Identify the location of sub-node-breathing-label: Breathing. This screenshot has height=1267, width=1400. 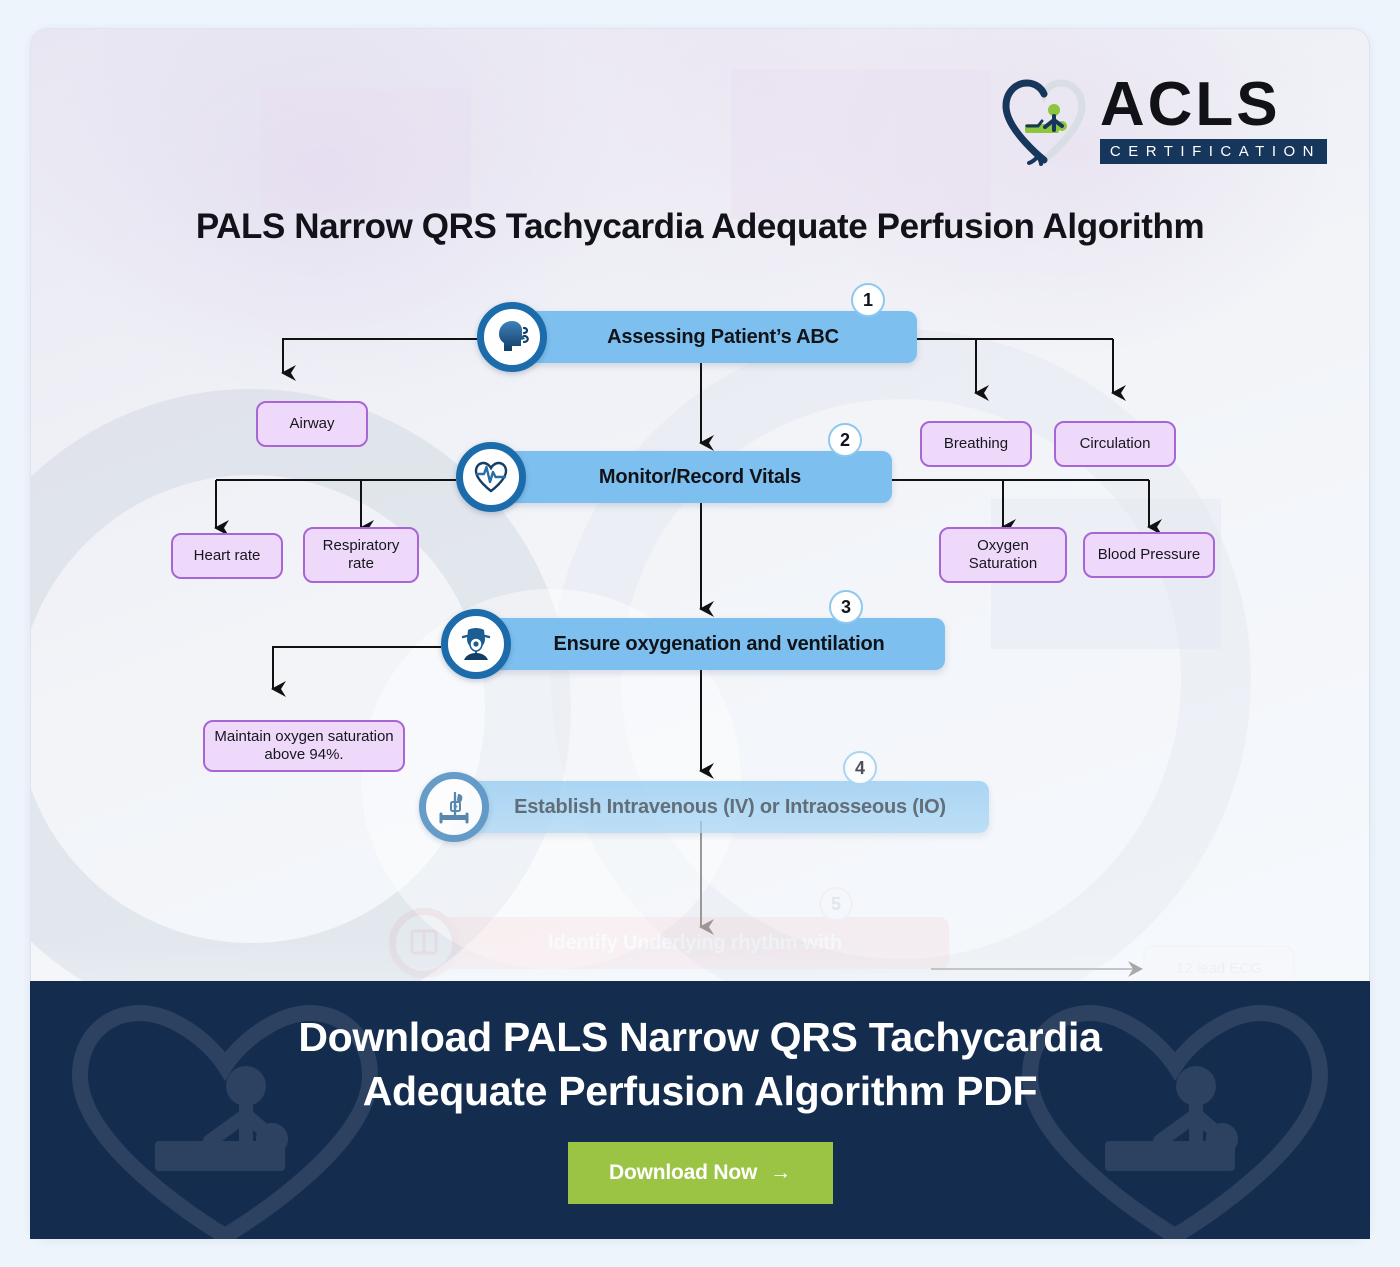
(976, 443).